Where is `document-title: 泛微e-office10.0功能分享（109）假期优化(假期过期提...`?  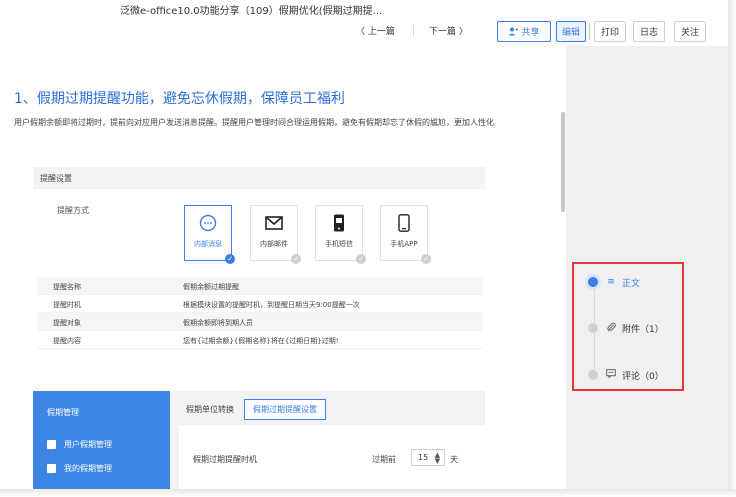 document-title: 泛微e-office10.0功能分享（109）假期优化(假期过期提... is located at coordinates (251, 11).